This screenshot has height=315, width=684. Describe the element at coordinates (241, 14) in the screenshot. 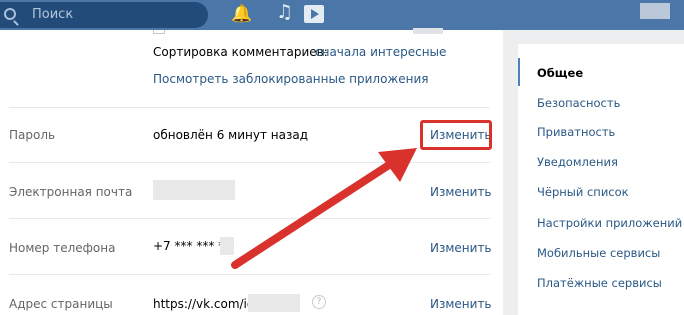

I see `bell-icon: 🔔` at that location.